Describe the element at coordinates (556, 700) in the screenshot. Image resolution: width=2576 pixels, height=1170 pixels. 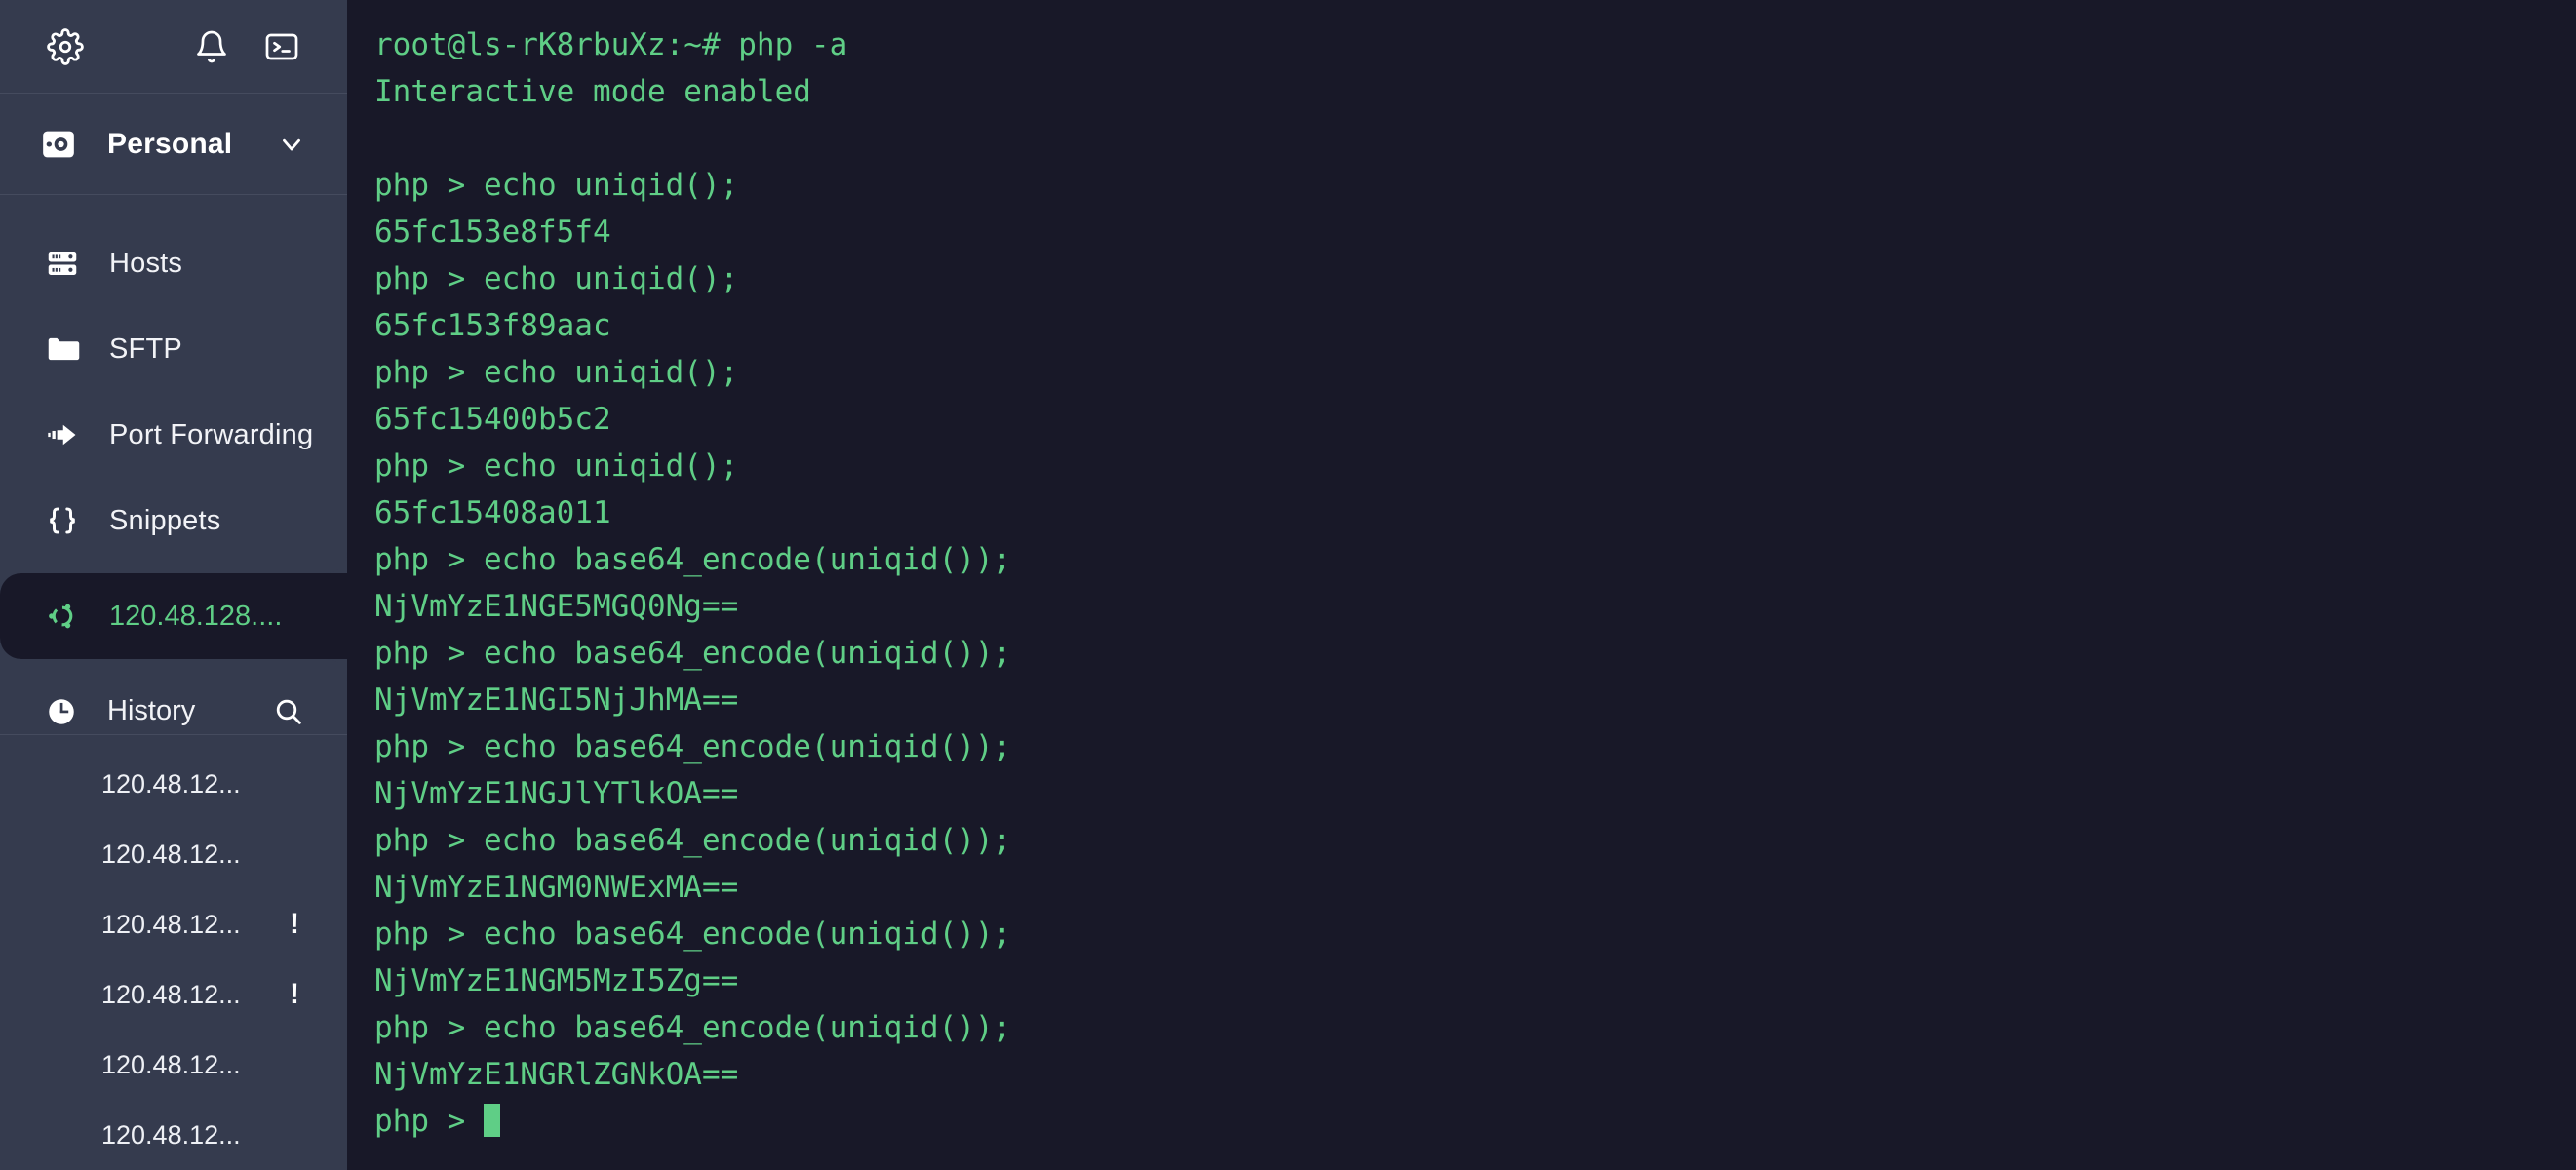
I see `terminal-line: NjVmYzE1NGI5NjJhMA==` at that location.